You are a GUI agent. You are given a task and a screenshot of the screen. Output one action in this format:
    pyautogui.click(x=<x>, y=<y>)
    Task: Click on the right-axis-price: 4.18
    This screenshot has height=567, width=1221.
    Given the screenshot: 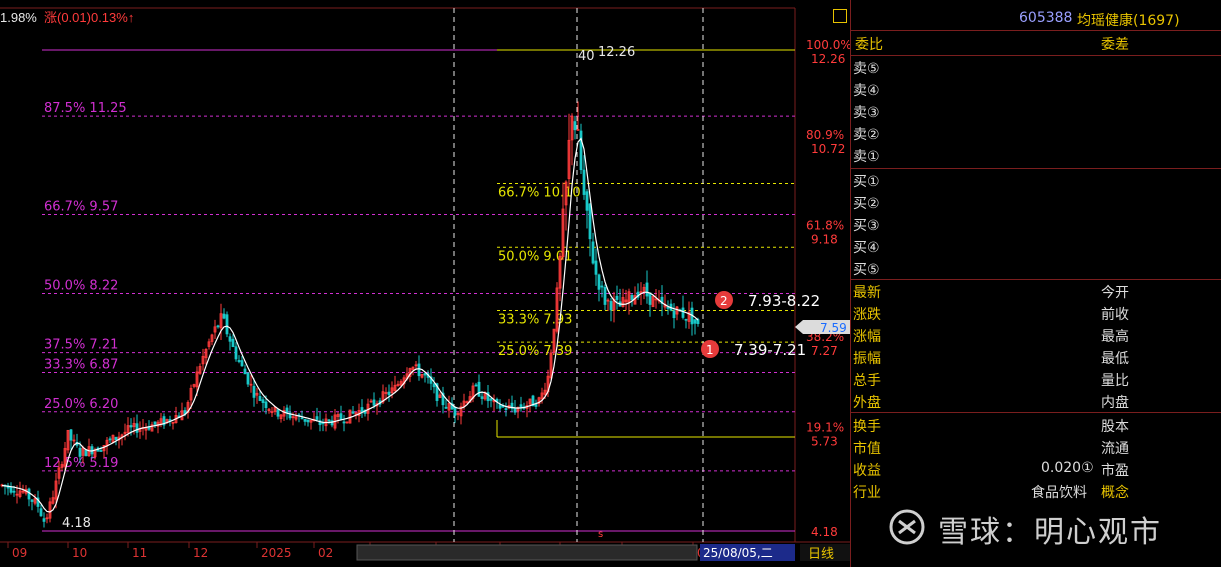 What is the action you would take?
    pyautogui.click(x=824, y=532)
    